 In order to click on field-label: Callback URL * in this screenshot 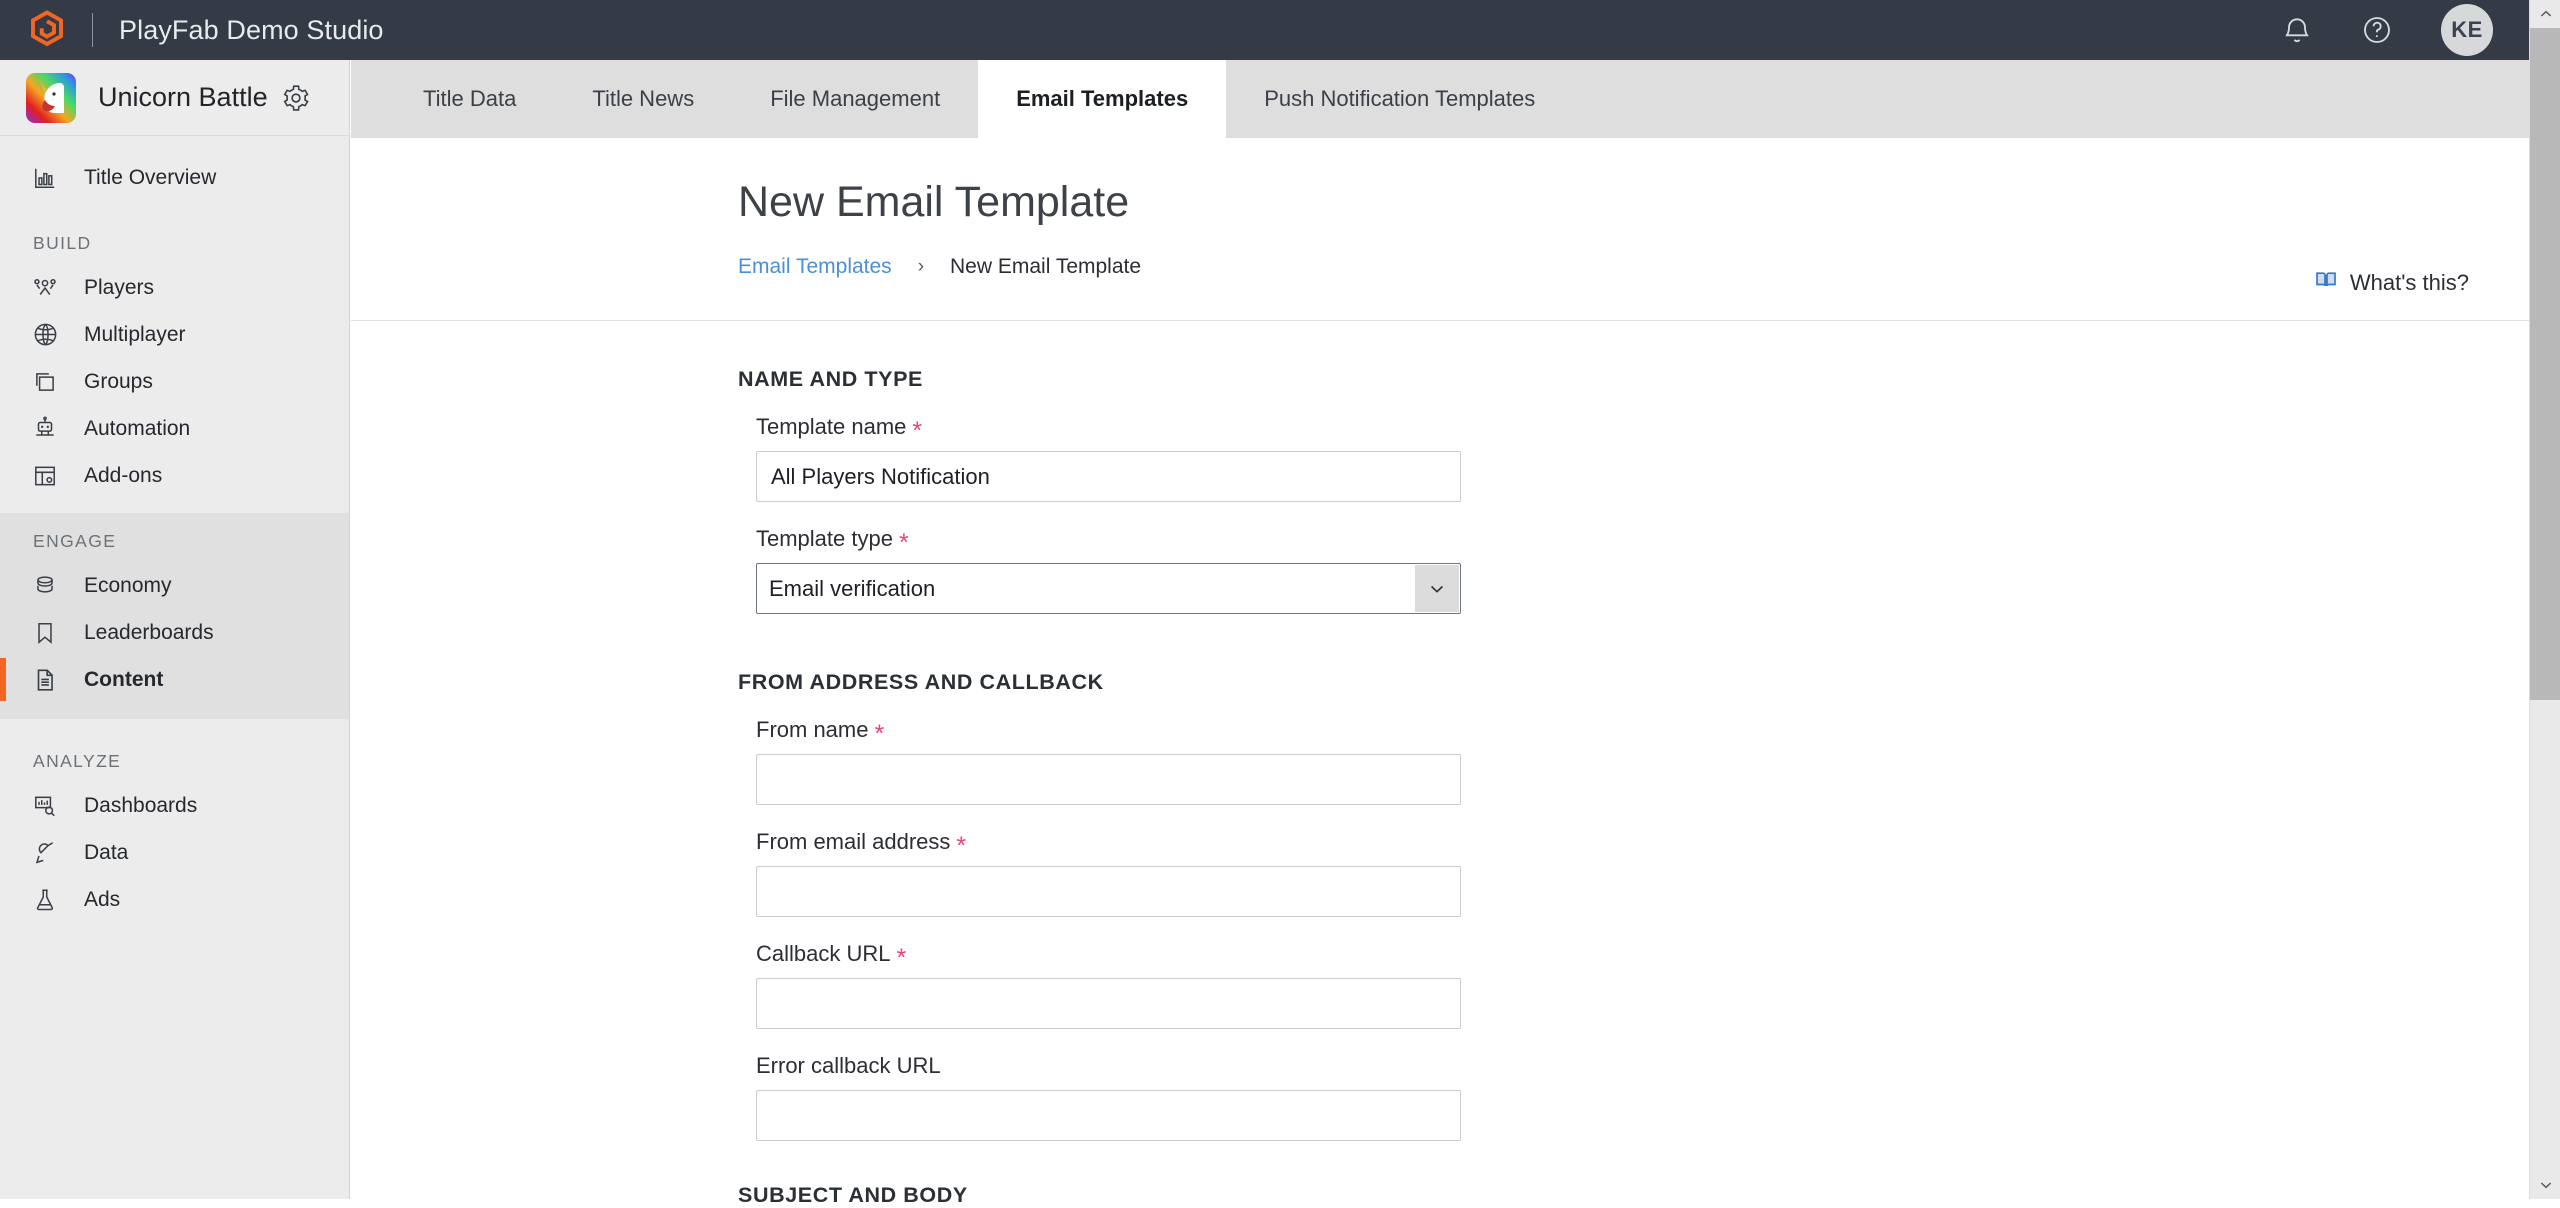, I will do `click(1642, 954)`.